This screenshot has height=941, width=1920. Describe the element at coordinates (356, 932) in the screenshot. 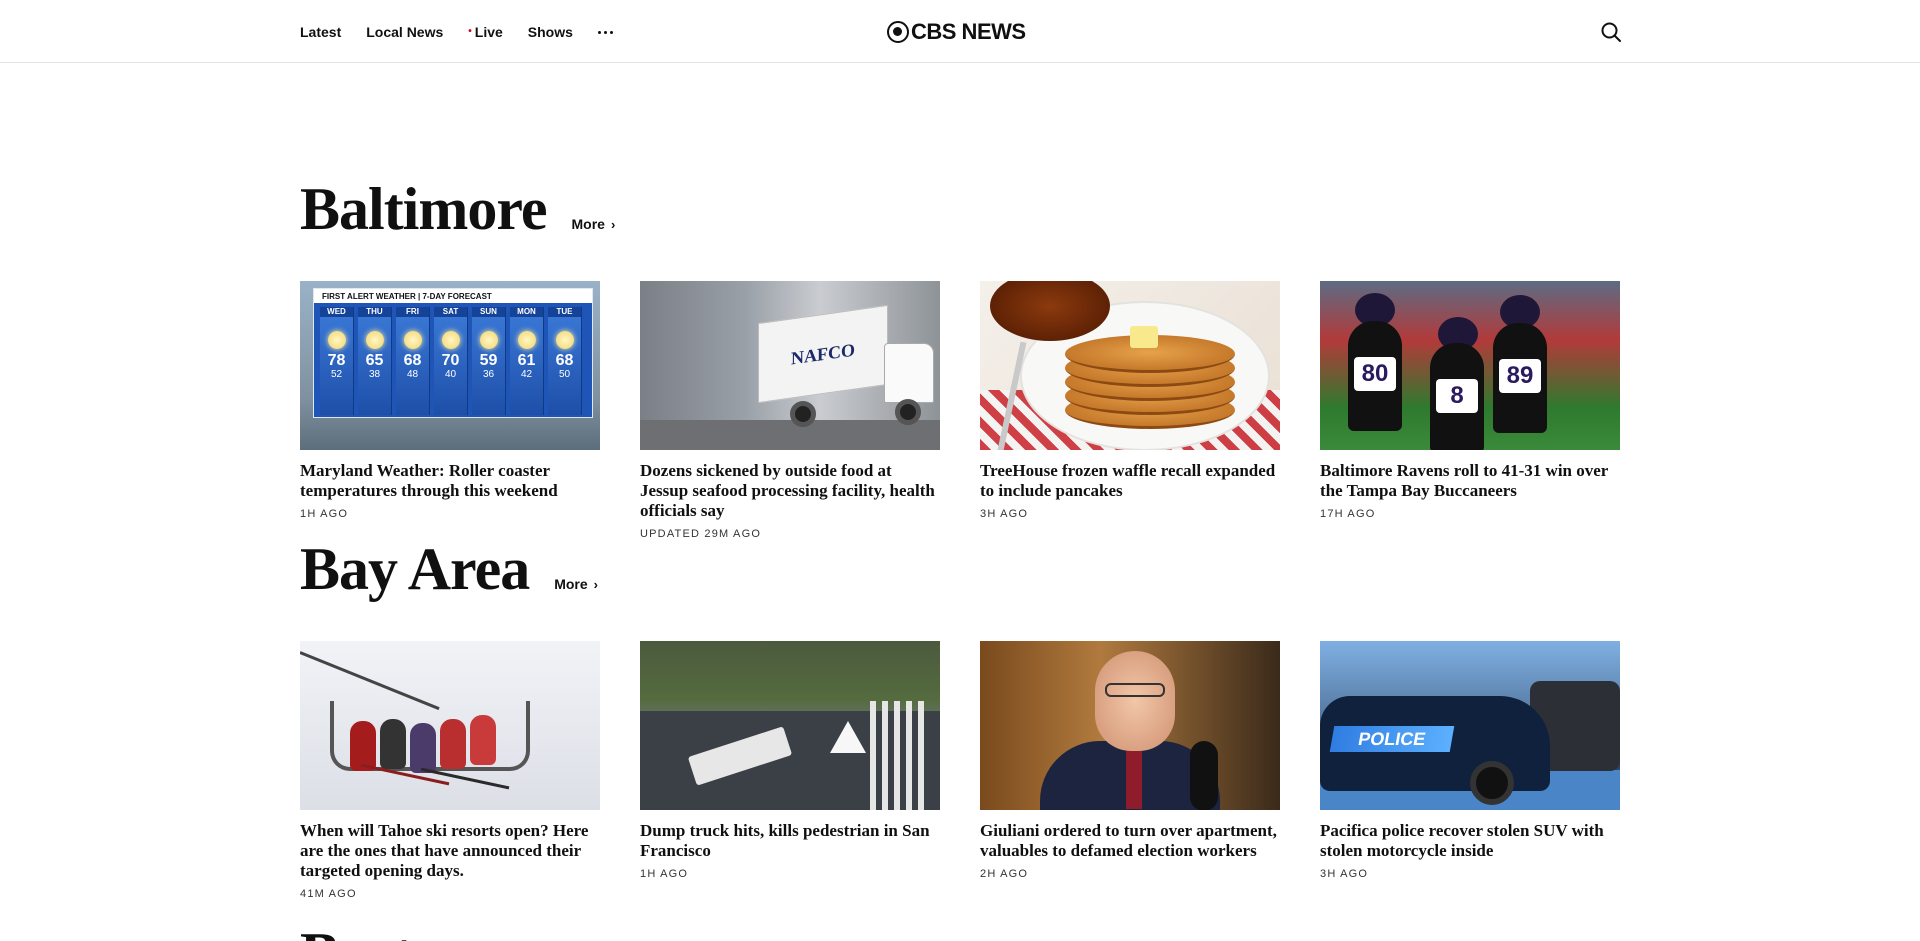

I see `next-section-title-partial: Bost` at that location.